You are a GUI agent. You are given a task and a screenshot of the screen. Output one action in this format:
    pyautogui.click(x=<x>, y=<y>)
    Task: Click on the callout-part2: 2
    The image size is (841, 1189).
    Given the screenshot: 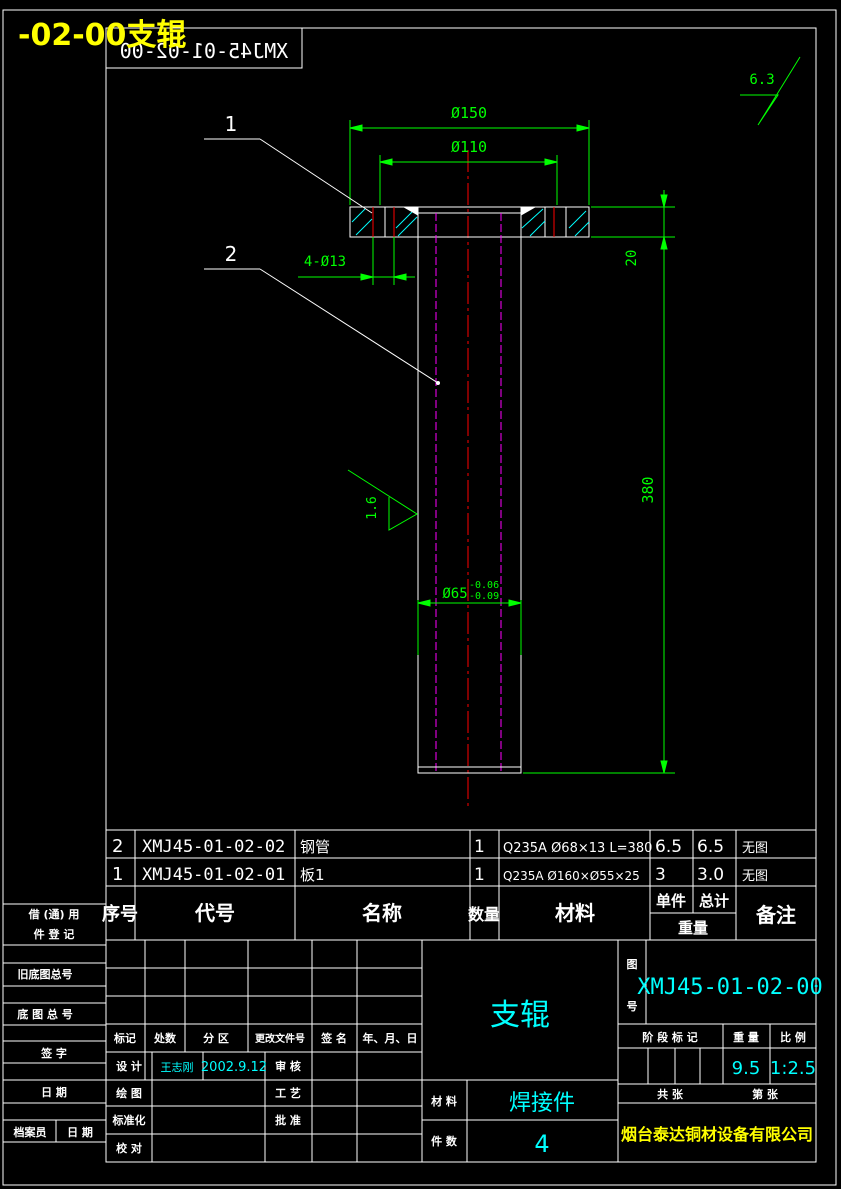 What is the action you would take?
    pyautogui.click(x=231, y=254)
    